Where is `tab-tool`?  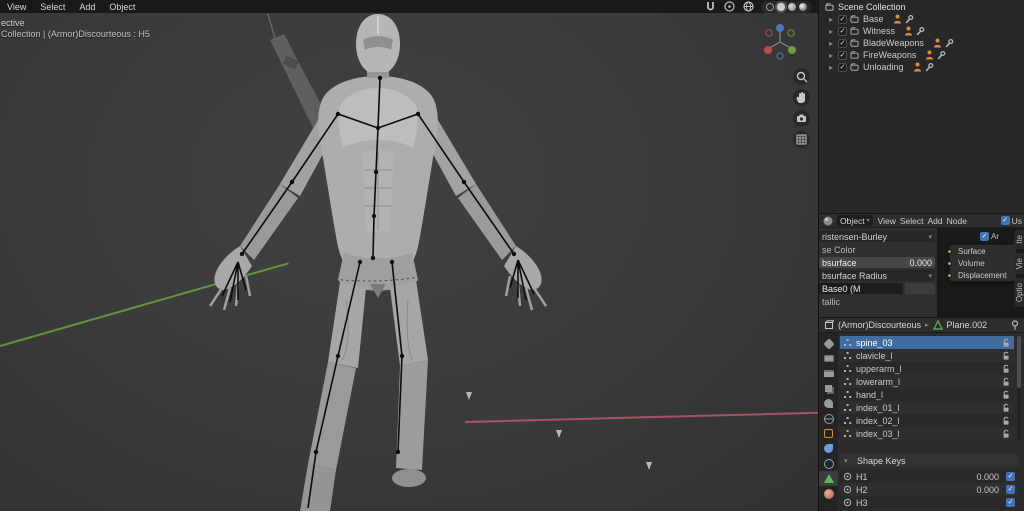
tab-tool is located at coordinates (828, 343).